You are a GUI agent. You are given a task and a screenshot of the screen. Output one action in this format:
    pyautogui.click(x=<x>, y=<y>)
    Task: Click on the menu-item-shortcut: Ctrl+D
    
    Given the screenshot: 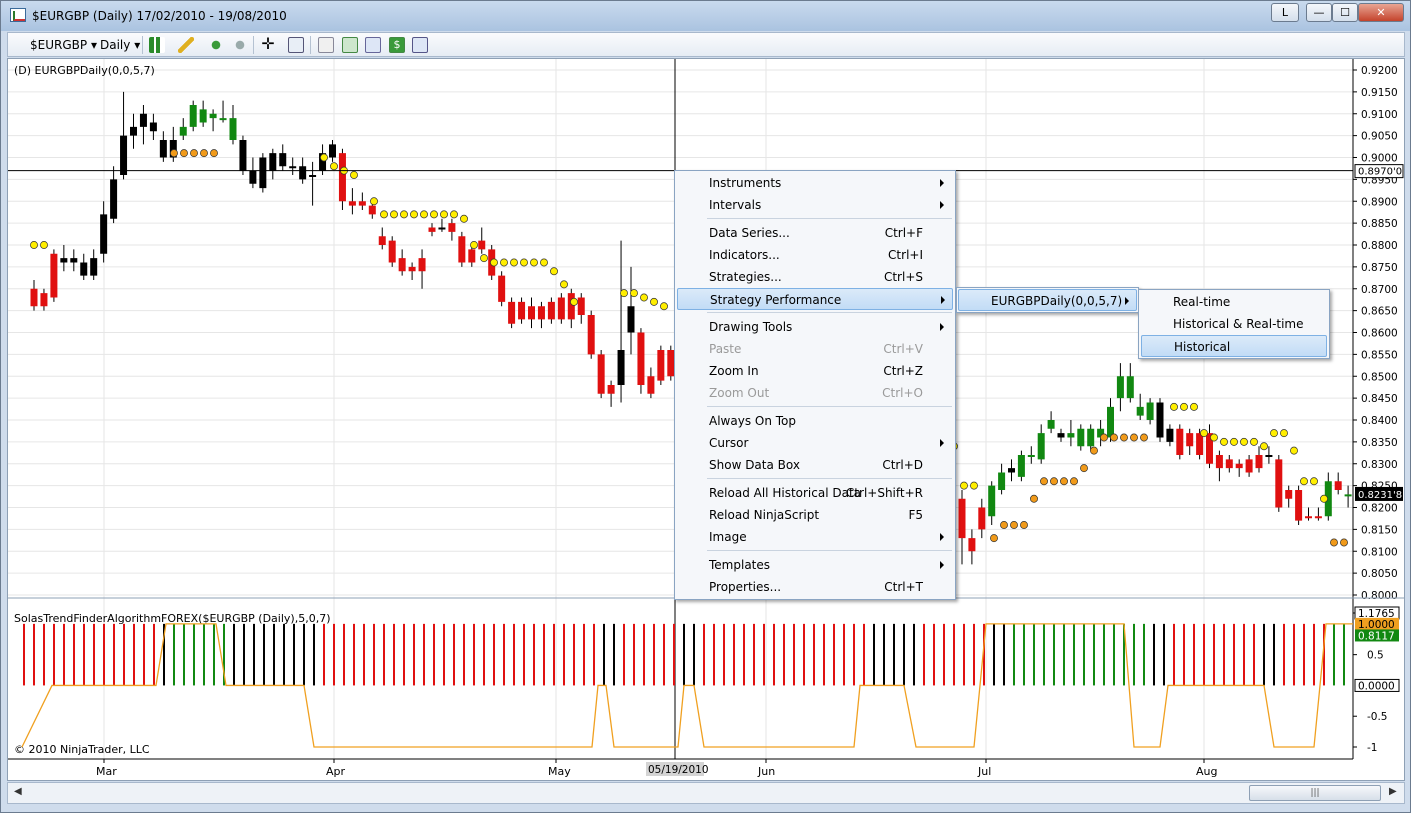 What is the action you would take?
    pyautogui.click(x=902, y=465)
    